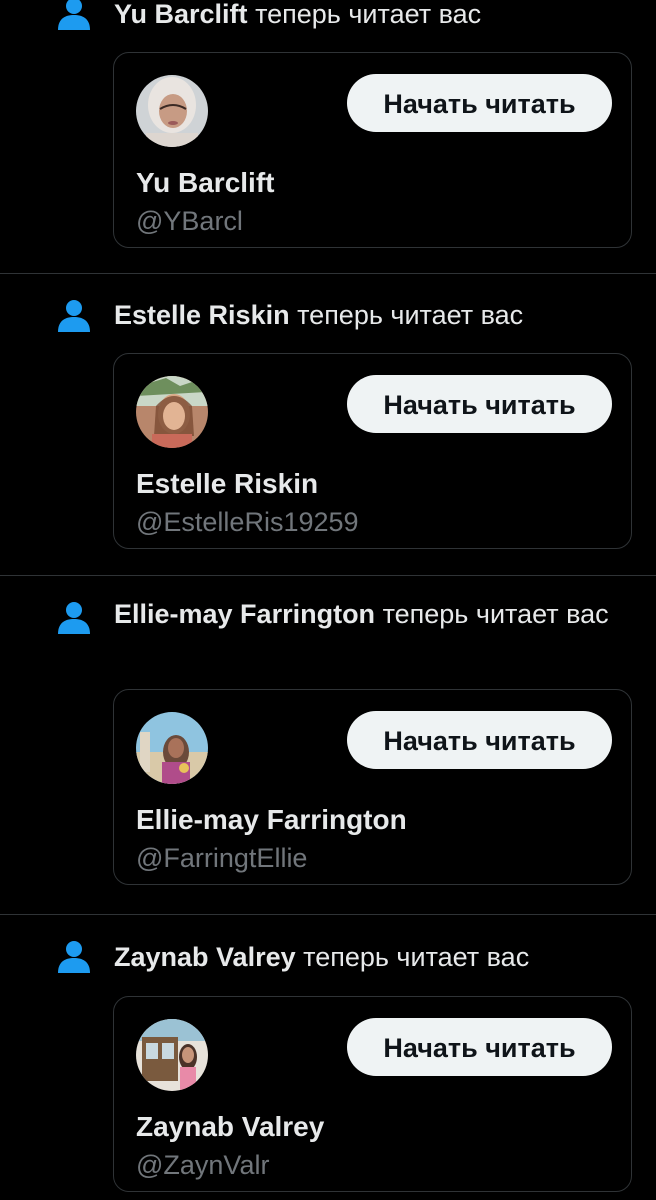 Image resolution: width=656 pixels, height=1200 pixels. Describe the element at coordinates (202, 315) in the screenshot. I see `follower-name: Estelle Riskin` at that location.